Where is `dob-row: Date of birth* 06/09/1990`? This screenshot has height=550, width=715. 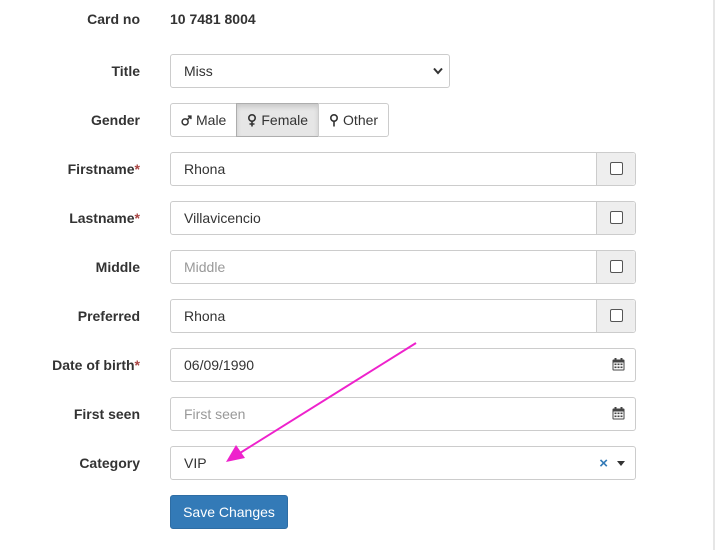 dob-row: Date of birth* 06/09/1990 is located at coordinates (357, 365).